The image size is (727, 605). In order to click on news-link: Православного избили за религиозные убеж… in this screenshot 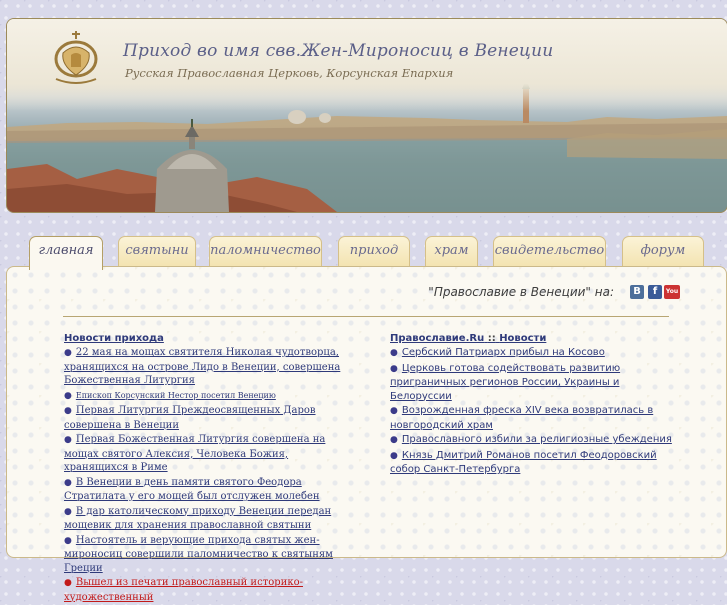, I will do `click(537, 439)`.